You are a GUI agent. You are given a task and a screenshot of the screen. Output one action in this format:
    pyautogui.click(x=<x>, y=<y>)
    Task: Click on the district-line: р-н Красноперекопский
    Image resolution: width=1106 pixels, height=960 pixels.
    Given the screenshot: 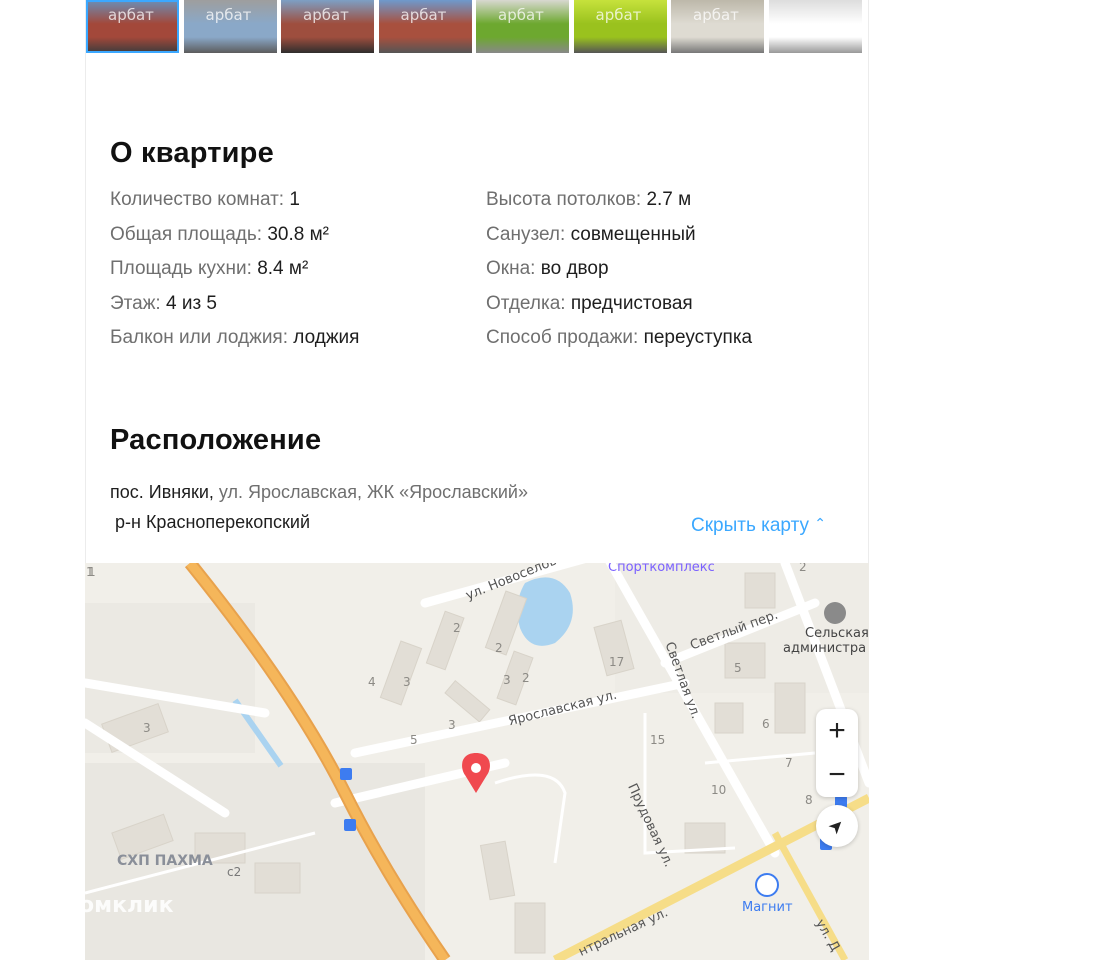 What is the action you would take?
    pyautogui.click(x=213, y=522)
    